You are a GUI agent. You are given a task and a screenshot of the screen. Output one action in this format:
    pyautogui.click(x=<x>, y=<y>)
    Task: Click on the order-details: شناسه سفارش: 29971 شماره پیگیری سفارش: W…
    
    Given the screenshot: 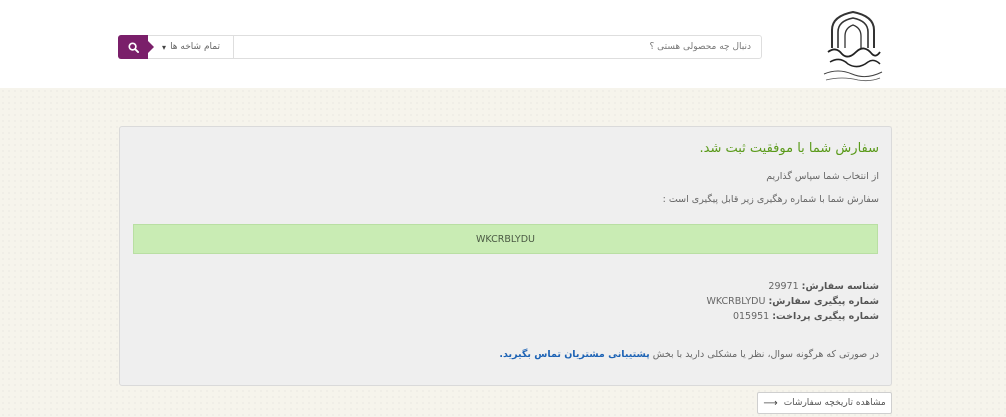 What is the action you would take?
    pyautogui.click(x=792, y=301)
    